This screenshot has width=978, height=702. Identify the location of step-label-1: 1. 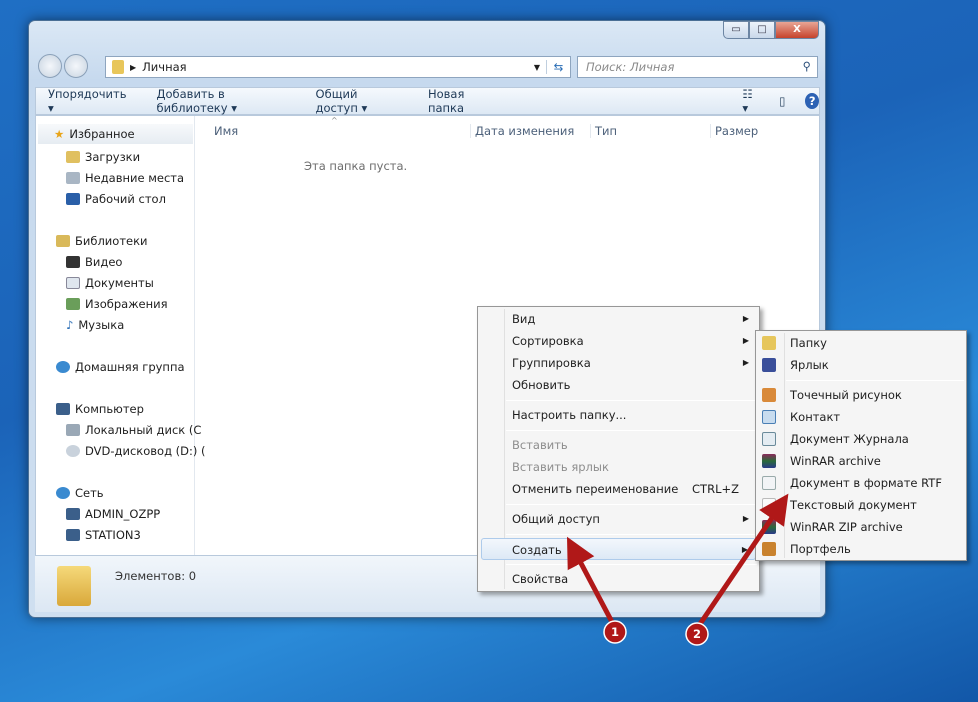
(614, 632).